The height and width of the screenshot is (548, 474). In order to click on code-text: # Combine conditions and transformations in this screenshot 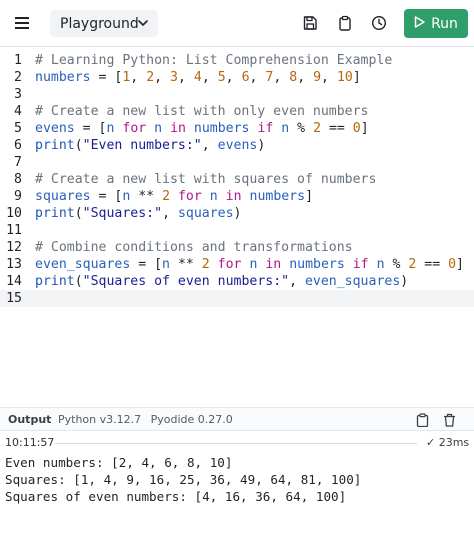, I will do `click(194, 247)`.